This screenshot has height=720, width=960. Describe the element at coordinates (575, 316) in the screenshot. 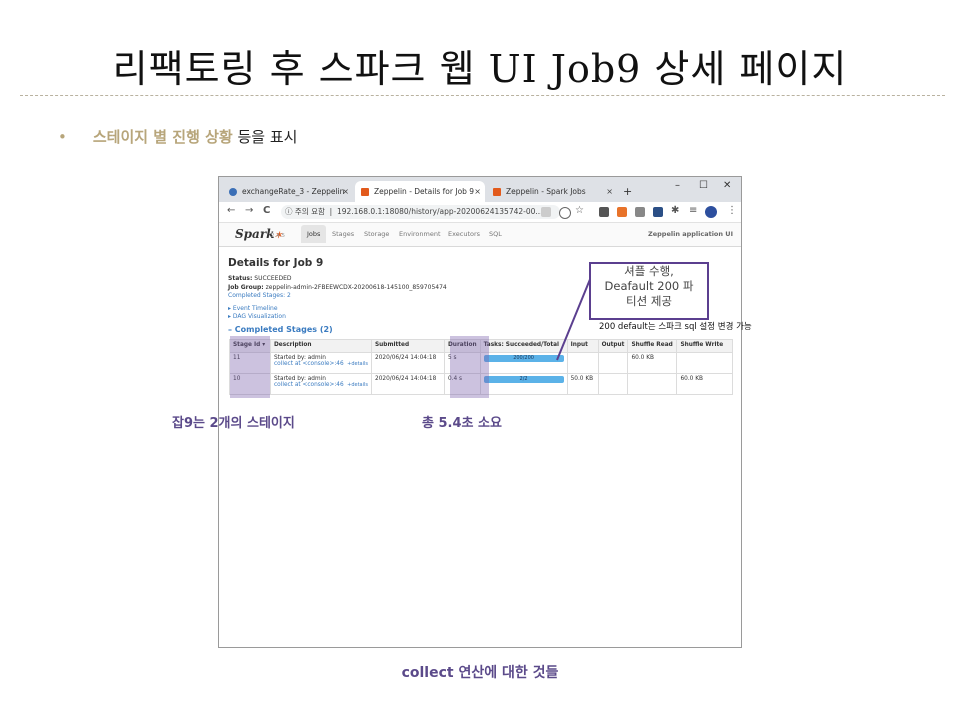

I see `callout-arrow` at that location.